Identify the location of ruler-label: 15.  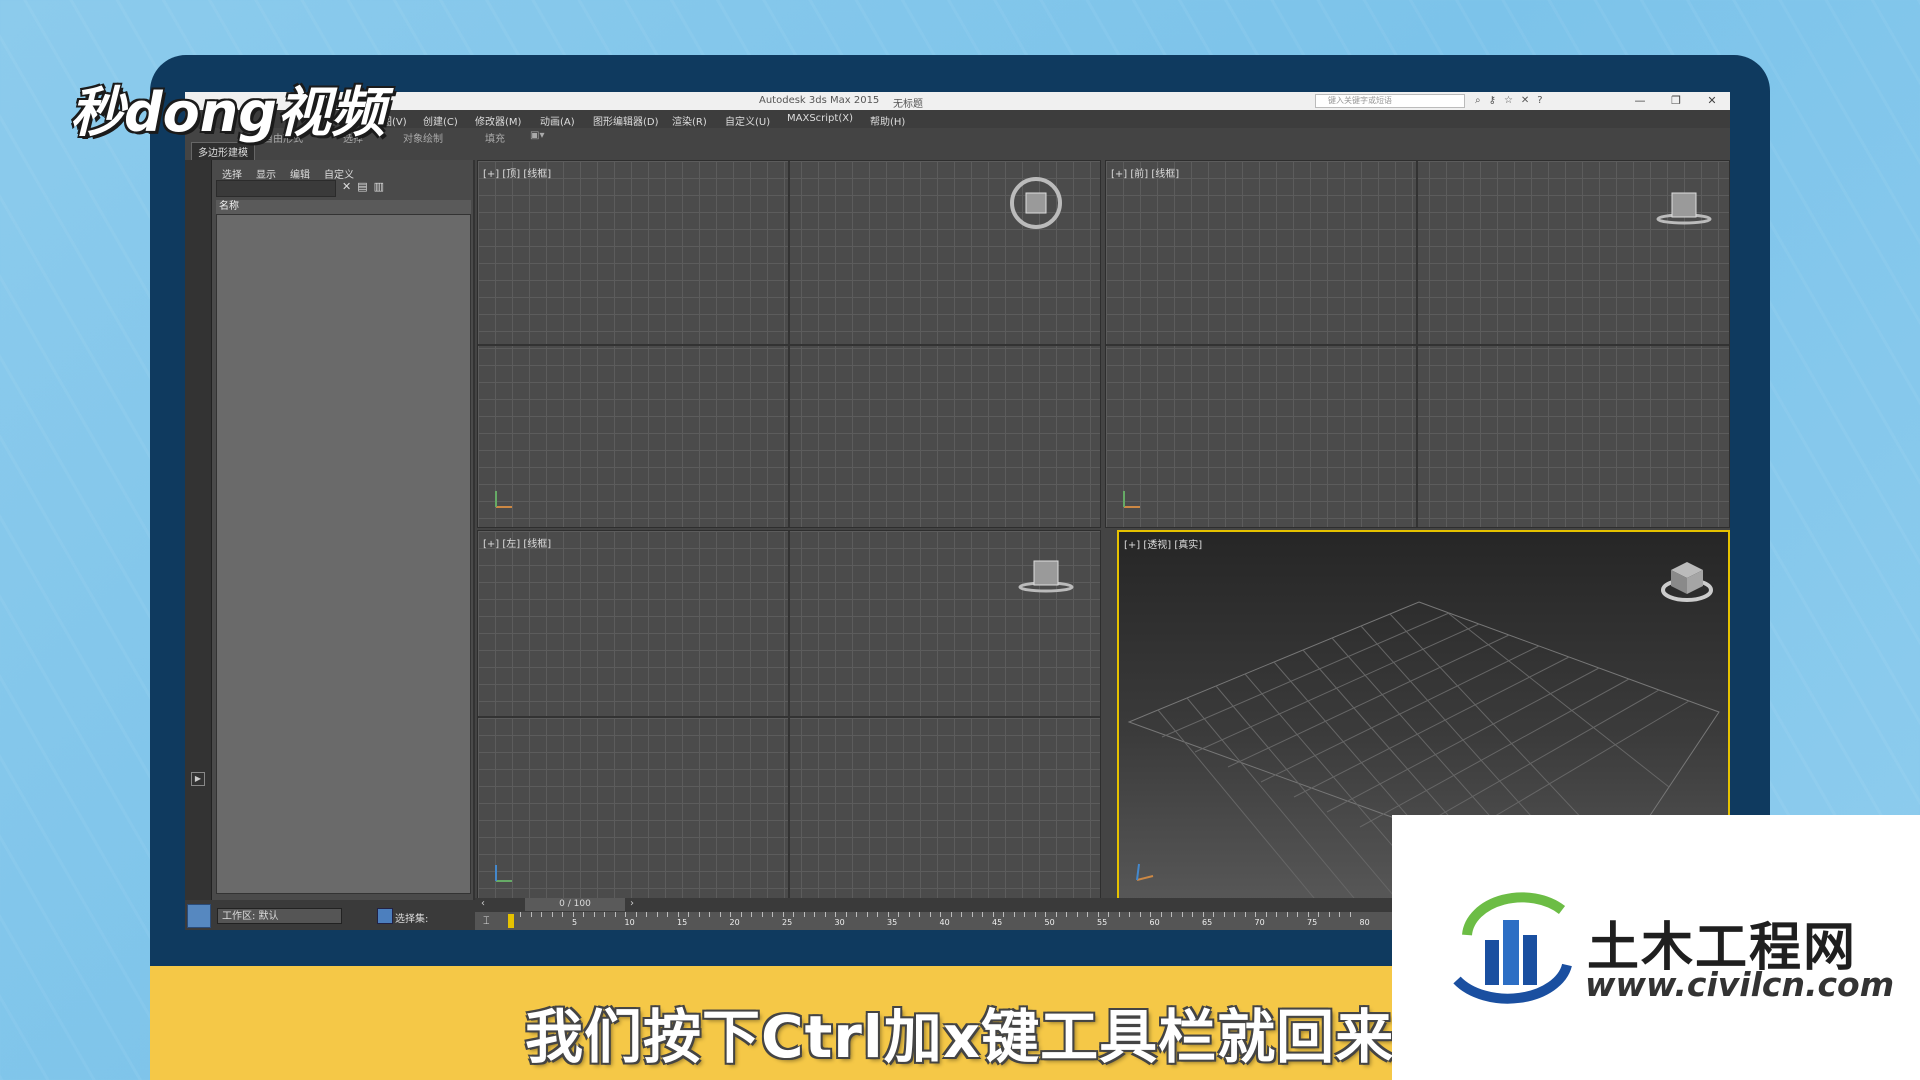
(682, 922).